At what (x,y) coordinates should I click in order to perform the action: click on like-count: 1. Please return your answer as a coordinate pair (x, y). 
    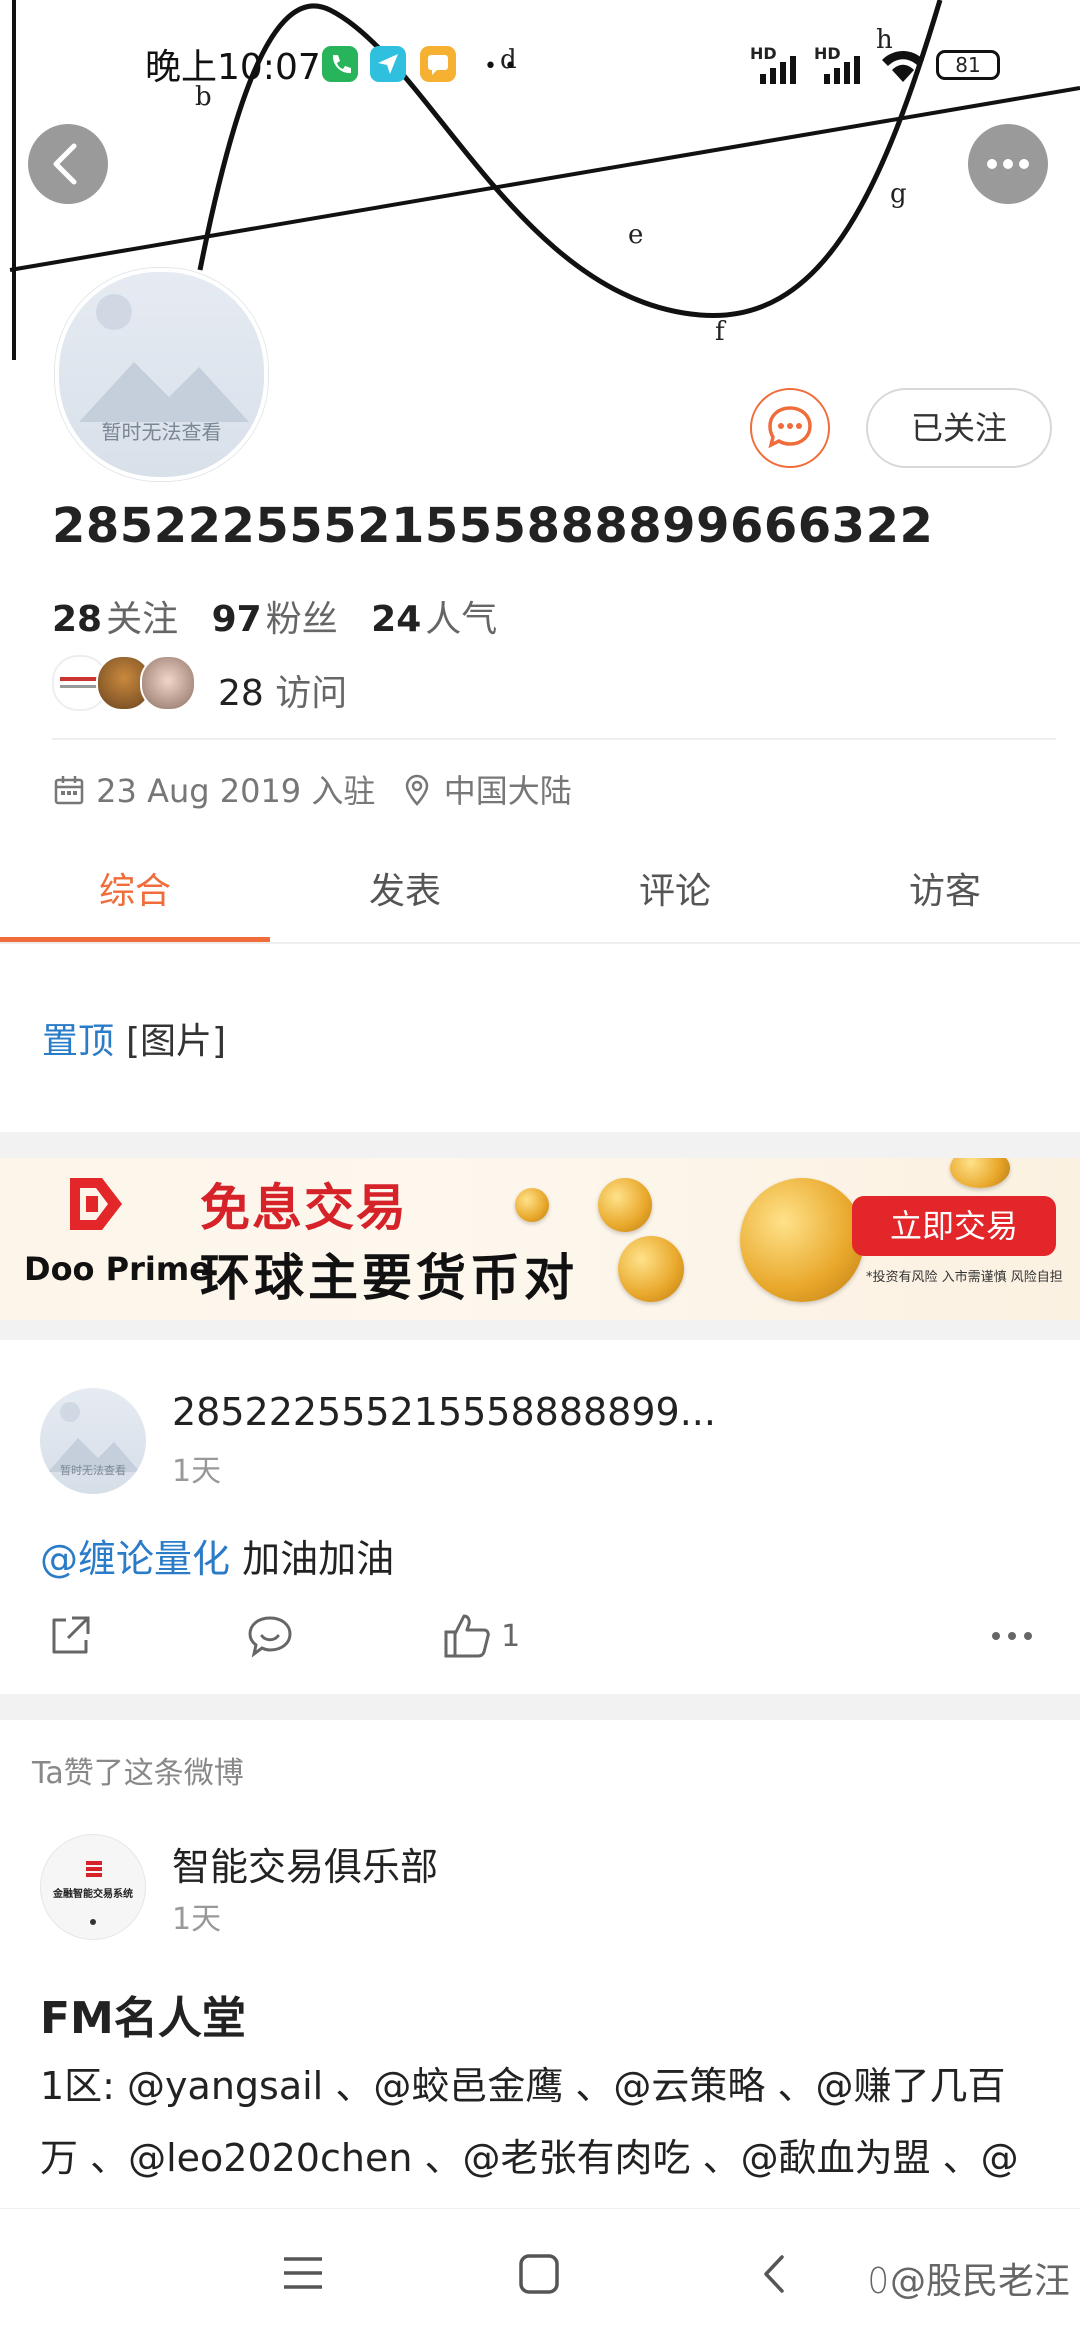
    Looking at the image, I should click on (511, 1636).